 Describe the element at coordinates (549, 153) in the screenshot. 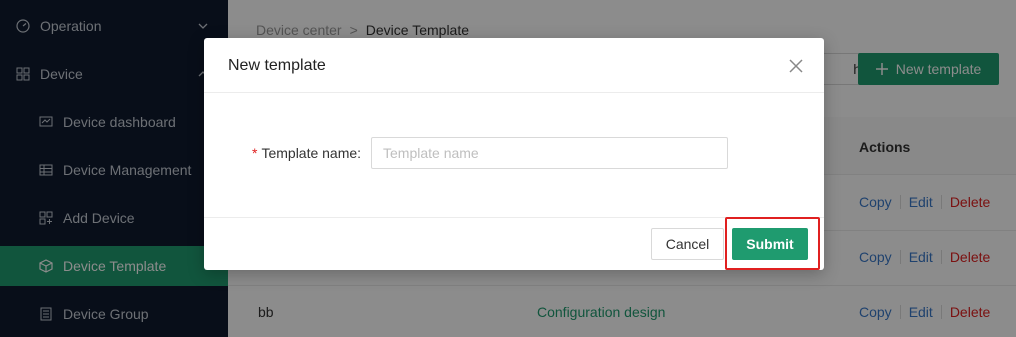

I see `template-name-input` at that location.